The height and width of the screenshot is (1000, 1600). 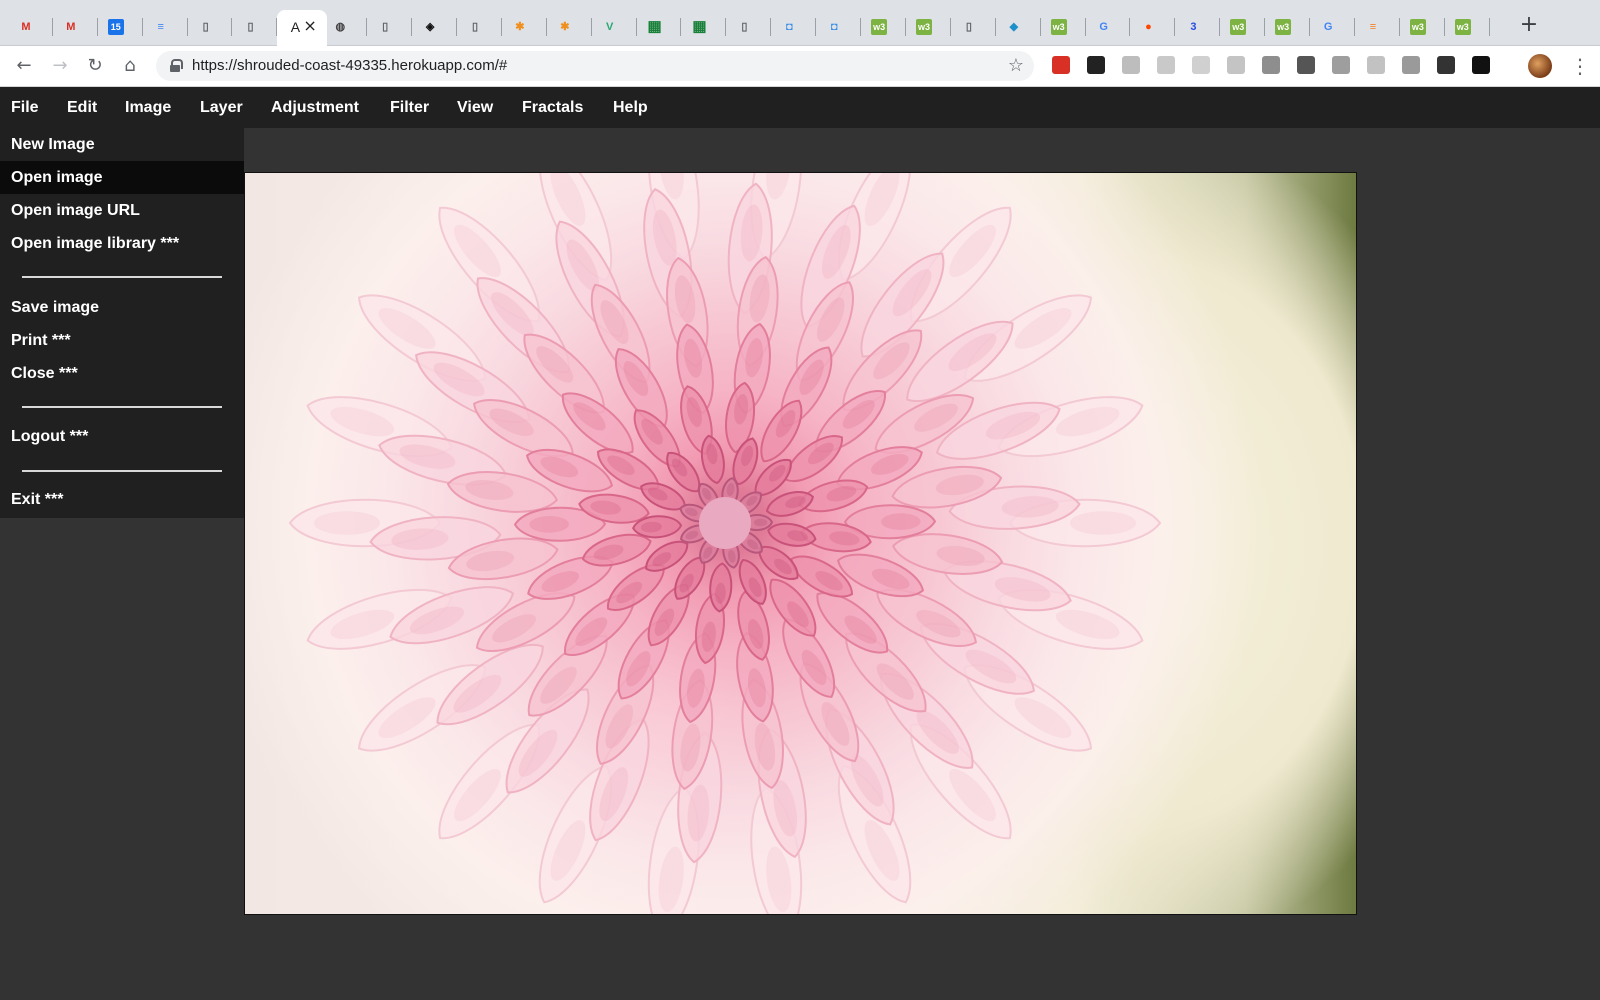 I want to click on home-icon: ⌂, so click(x=130, y=66).